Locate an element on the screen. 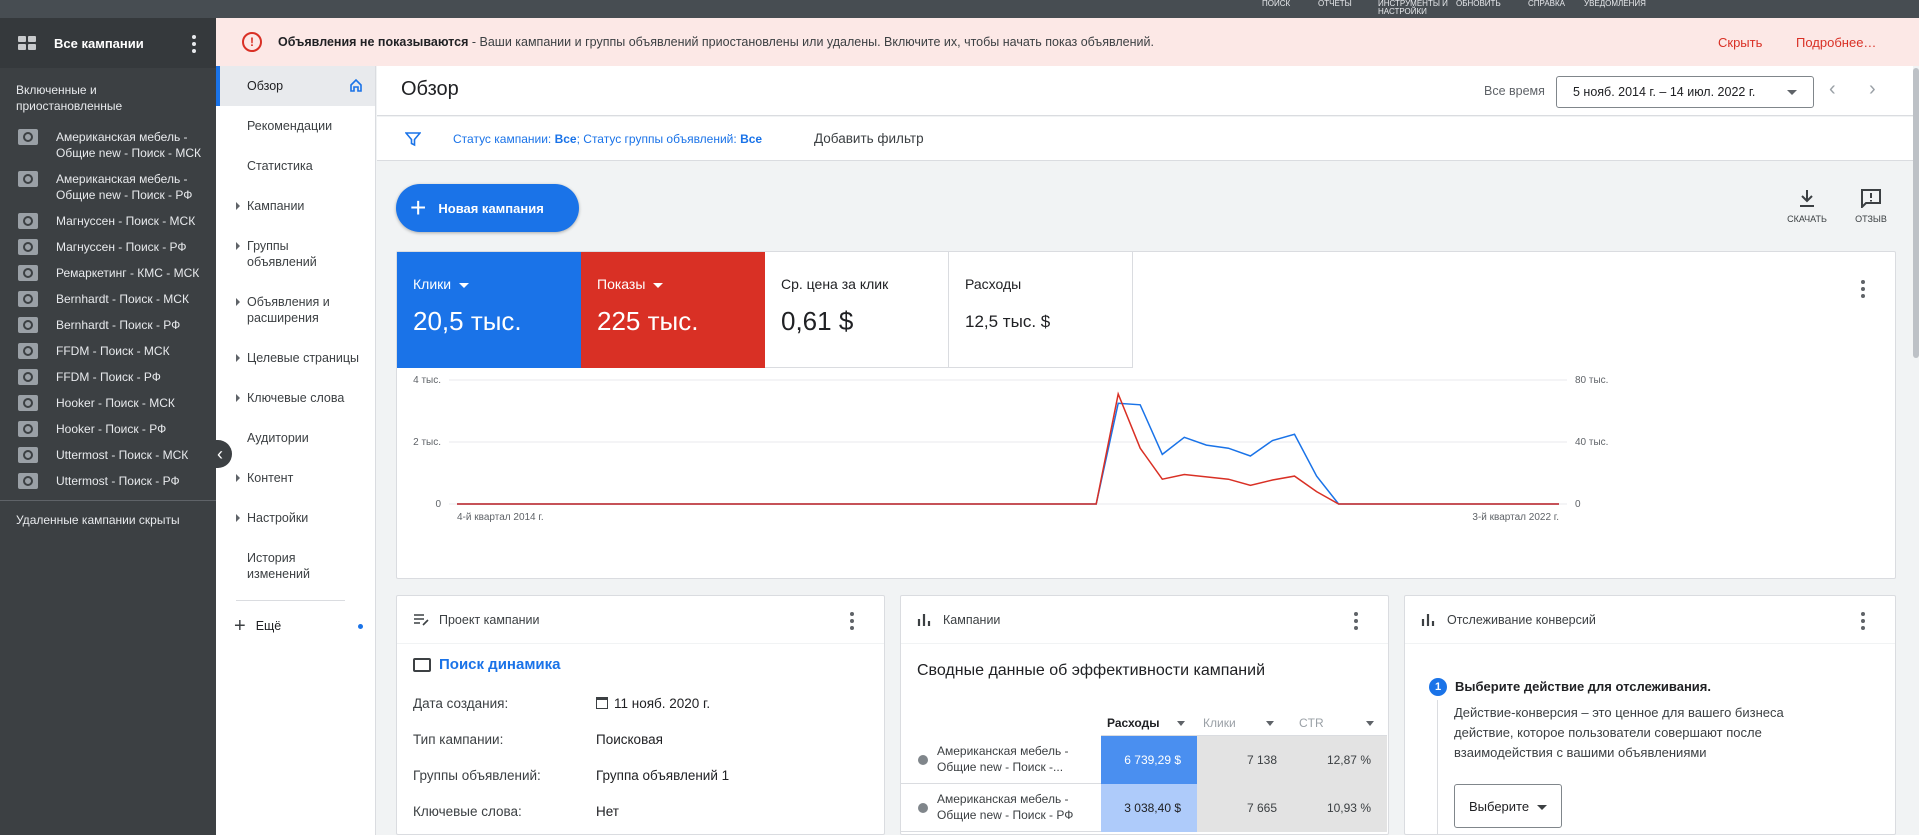 This screenshot has width=1919, height=835. alert-hide-link: Скрыть is located at coordinates (1740, 42).